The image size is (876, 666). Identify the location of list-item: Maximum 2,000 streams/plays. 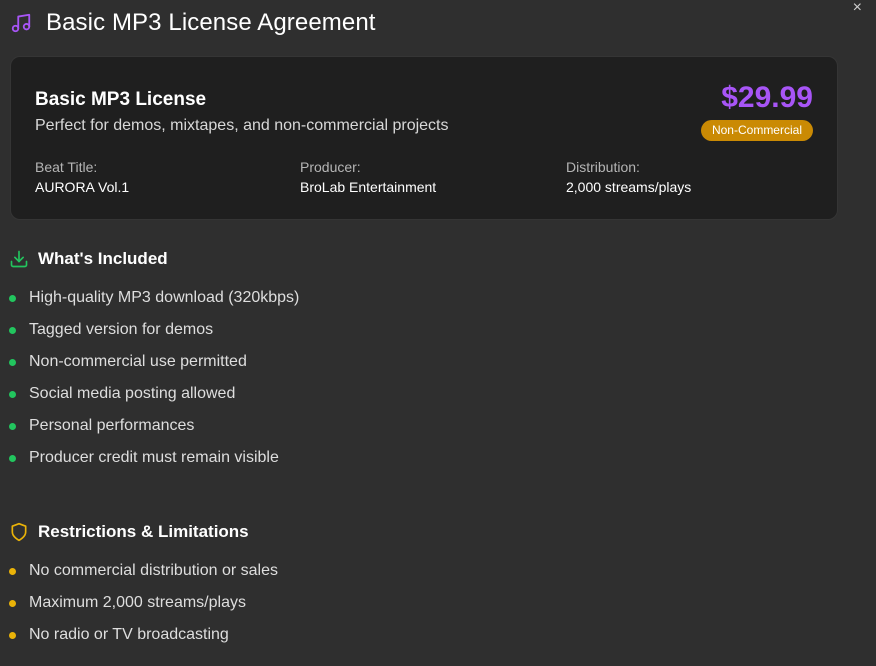
(143, 603).